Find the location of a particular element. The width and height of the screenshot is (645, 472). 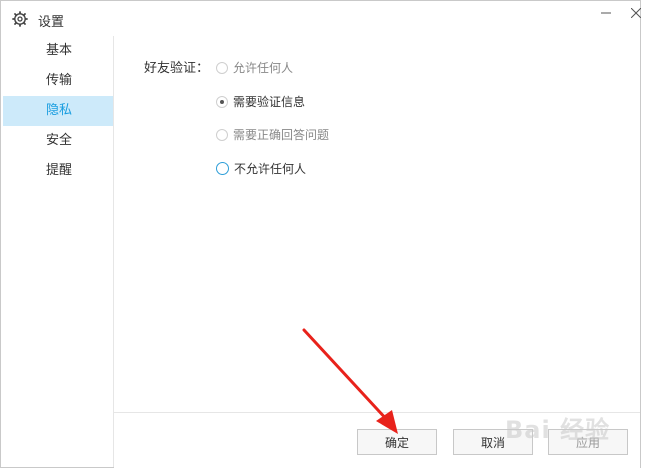

radio-deny-anyone: 不允许任何人 is located at coordinates (261, 168).